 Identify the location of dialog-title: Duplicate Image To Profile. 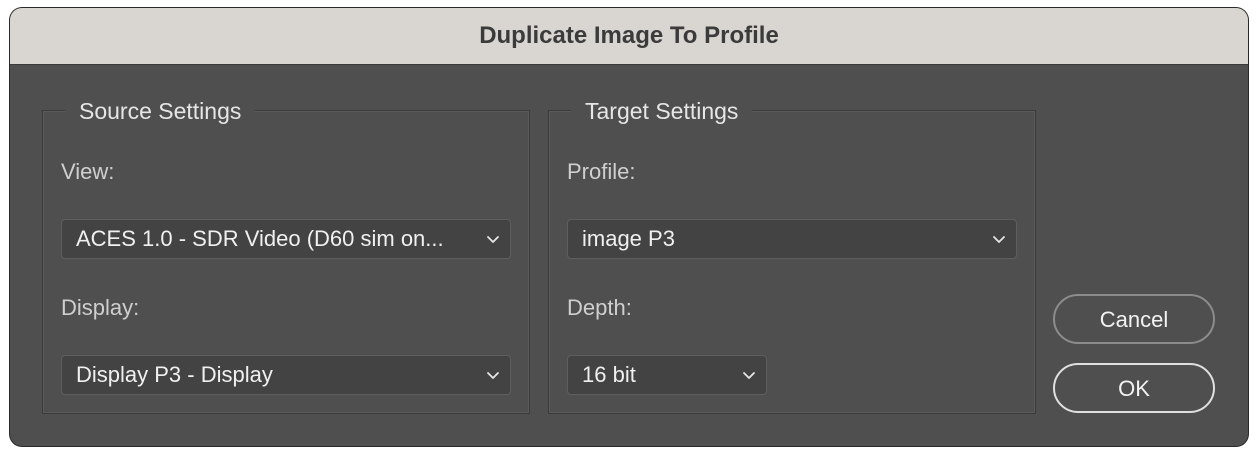
(629, 35).